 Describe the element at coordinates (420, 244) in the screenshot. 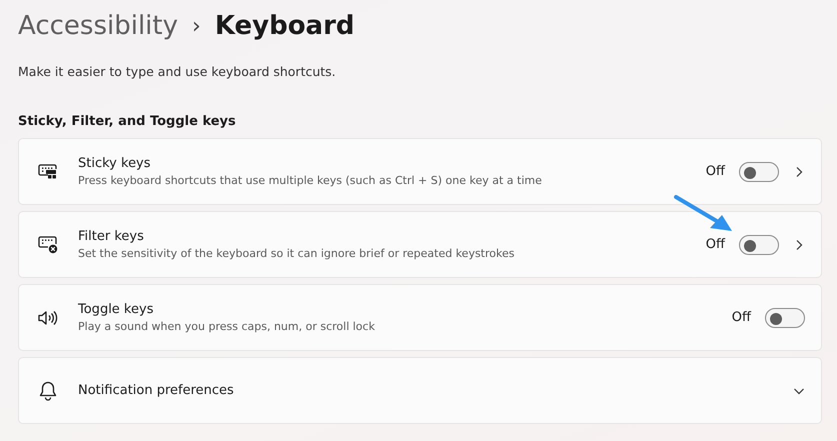

I see `setting-card: Filter keys Set the sensitivity of the keyboard so it can ignore brief or repeated keystrokes Off` at that location.